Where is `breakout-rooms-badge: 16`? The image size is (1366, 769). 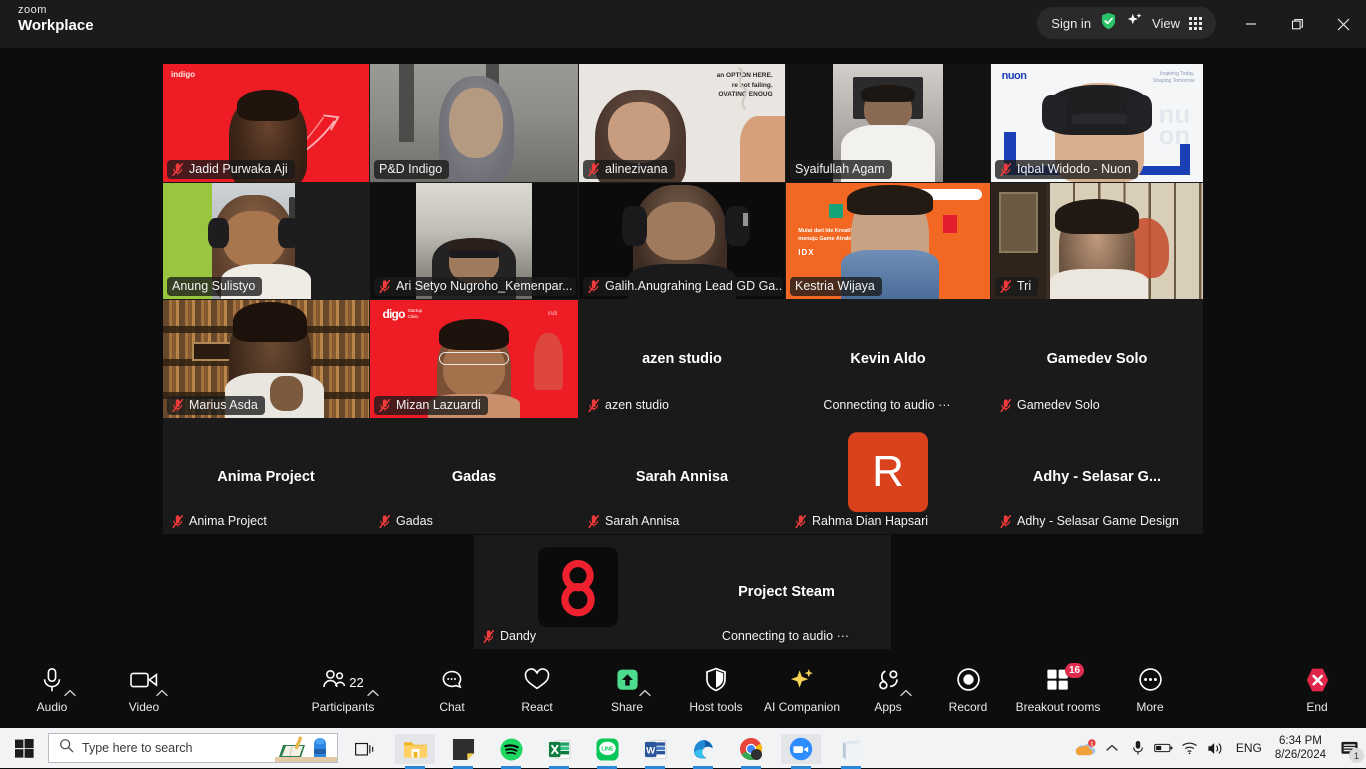 breakout-rooms-badge: 16 is located at coordinates (1074, 670).